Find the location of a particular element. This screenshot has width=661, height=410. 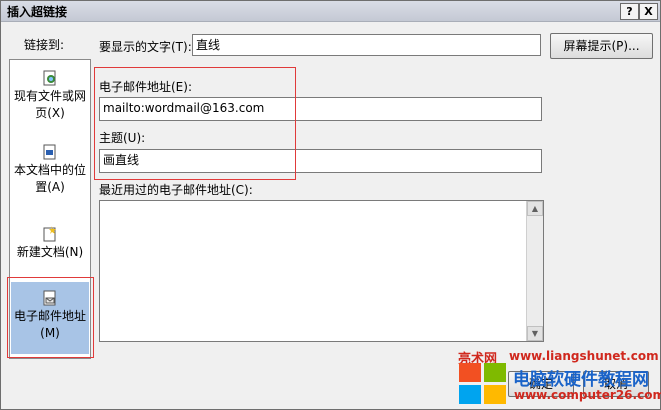

document-place-icon is located at coordinates (49, 152).